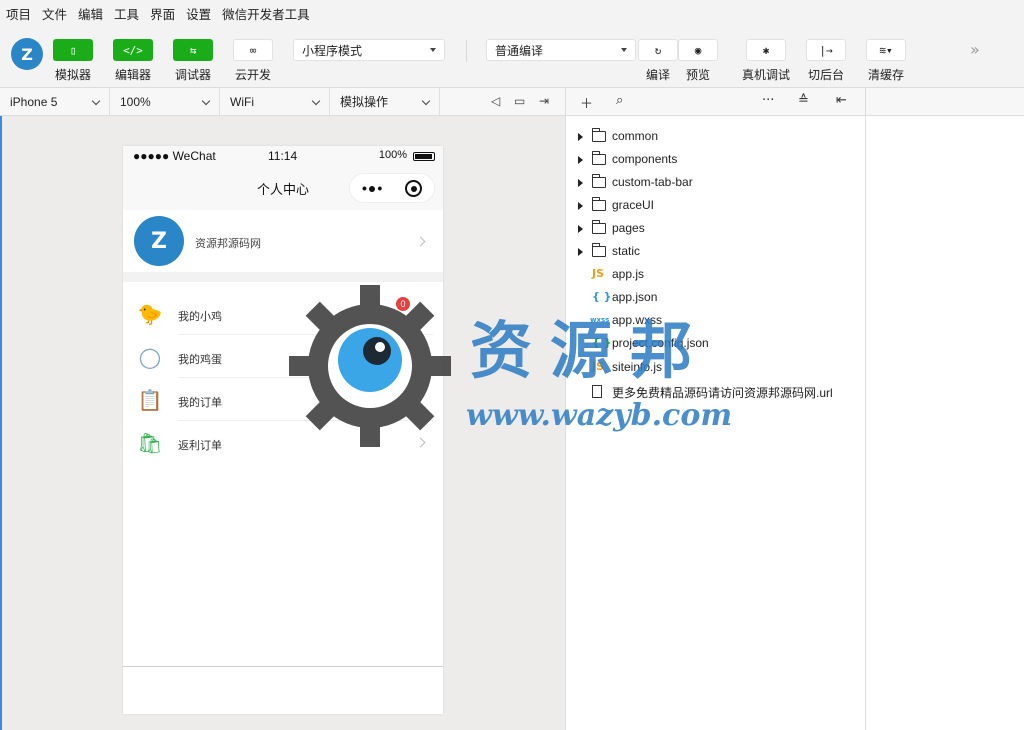 Image resolution: width=1024 pixels, height=730 pixels. I want to click on background-button: |→ 切后台, so click(826, 61).